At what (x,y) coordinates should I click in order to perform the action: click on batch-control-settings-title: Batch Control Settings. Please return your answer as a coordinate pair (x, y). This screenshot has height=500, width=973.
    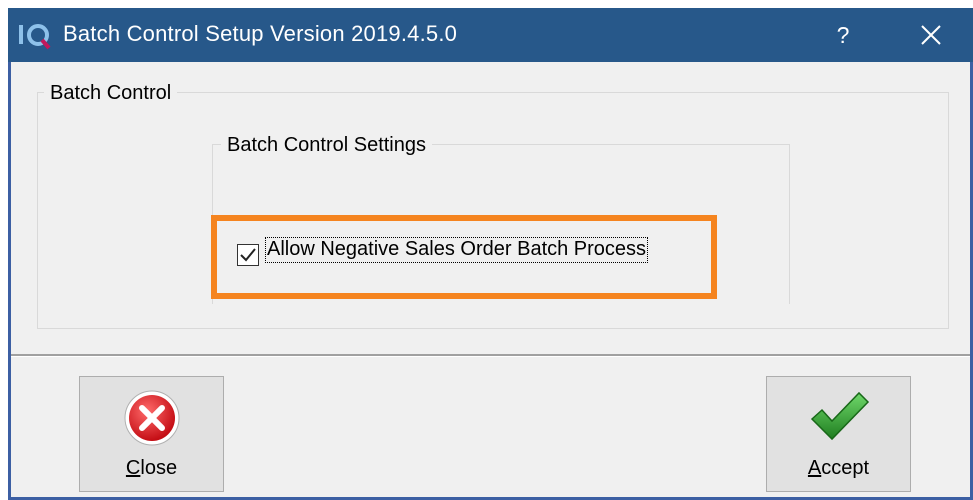
    Looking at the image, I should click on (326, 145).